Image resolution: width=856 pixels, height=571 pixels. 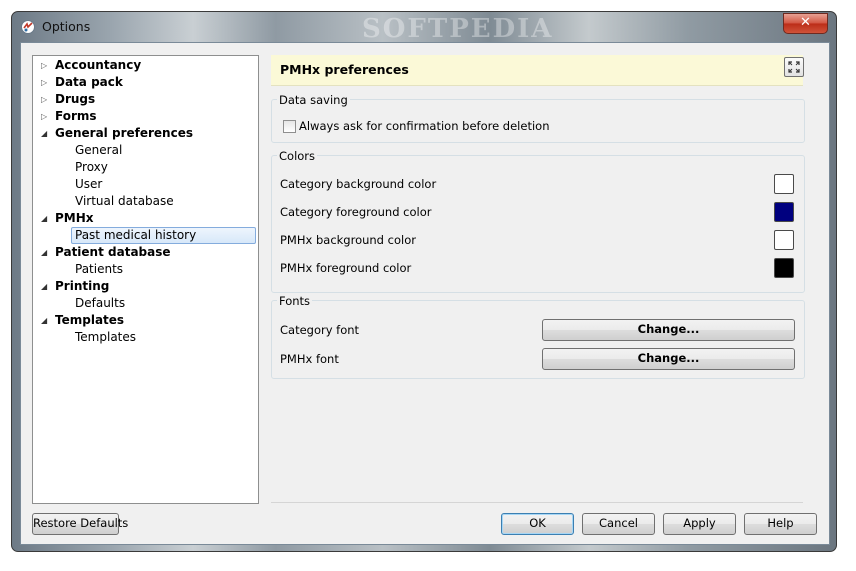 I want to click on app-icon, so click(x=28, y=27).